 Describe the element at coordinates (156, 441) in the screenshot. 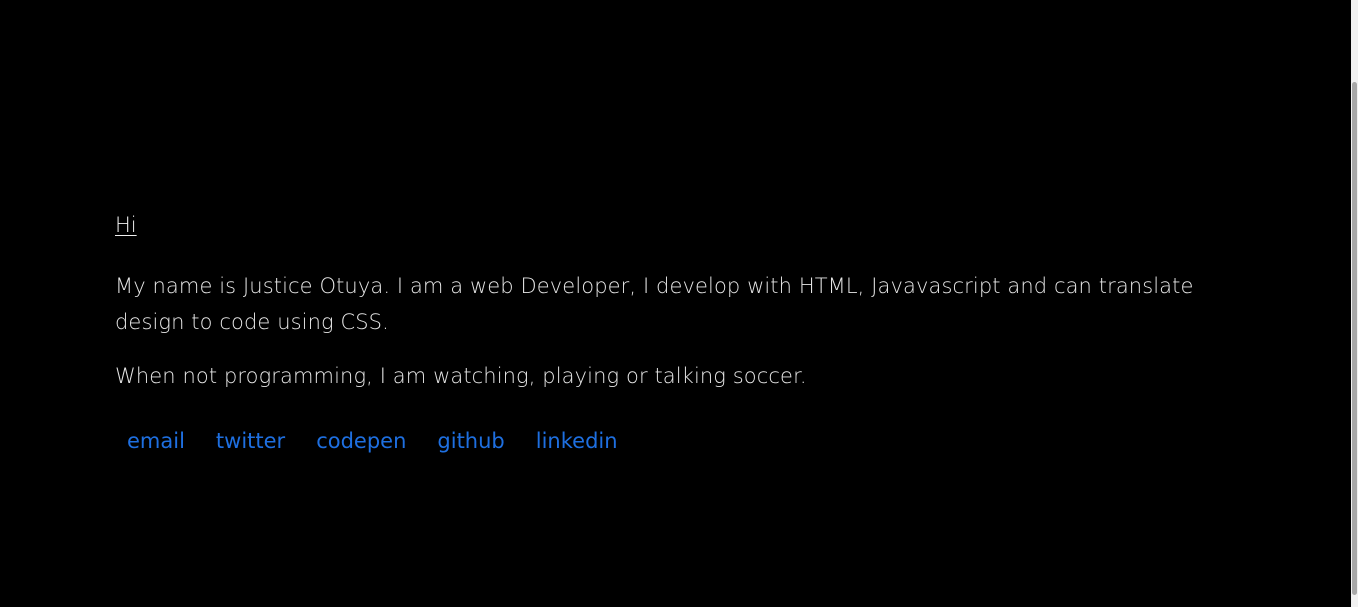

I see `email-link: email` at that location.